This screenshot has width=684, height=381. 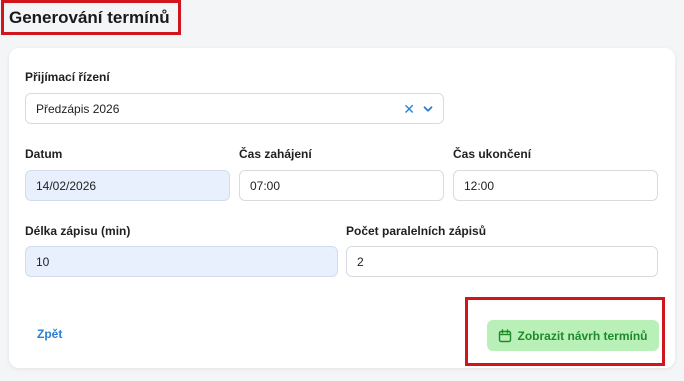 I want to click on start-time-input: 07:00, so click(x=341, y=185).